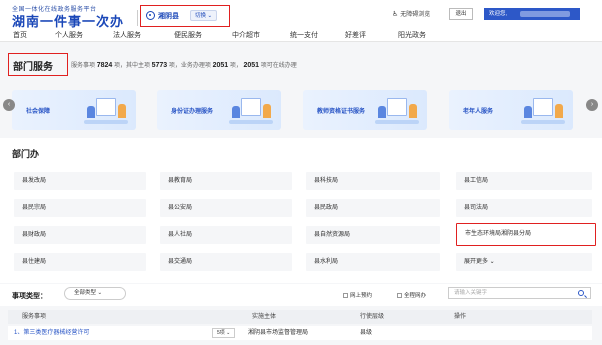 This screenshot has height=345, width=602. I want to click on stats-text-1: 项，其中主项, so click(131, 66).